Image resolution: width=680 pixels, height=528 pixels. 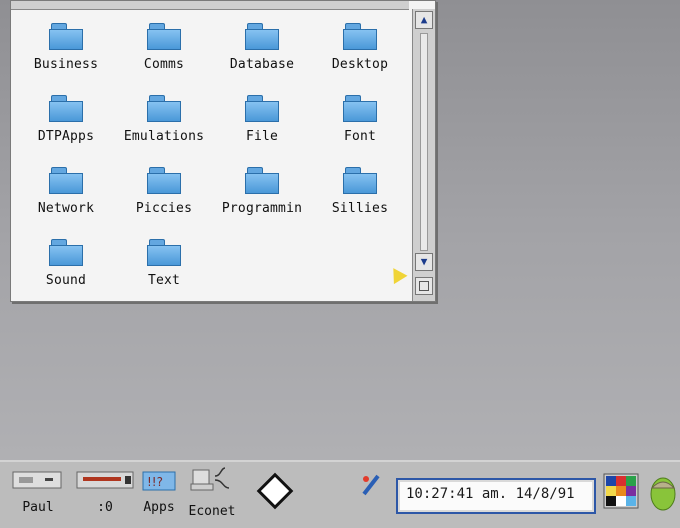 I want to click on folder-piccies: Piccies, so click(x=164, y=196).